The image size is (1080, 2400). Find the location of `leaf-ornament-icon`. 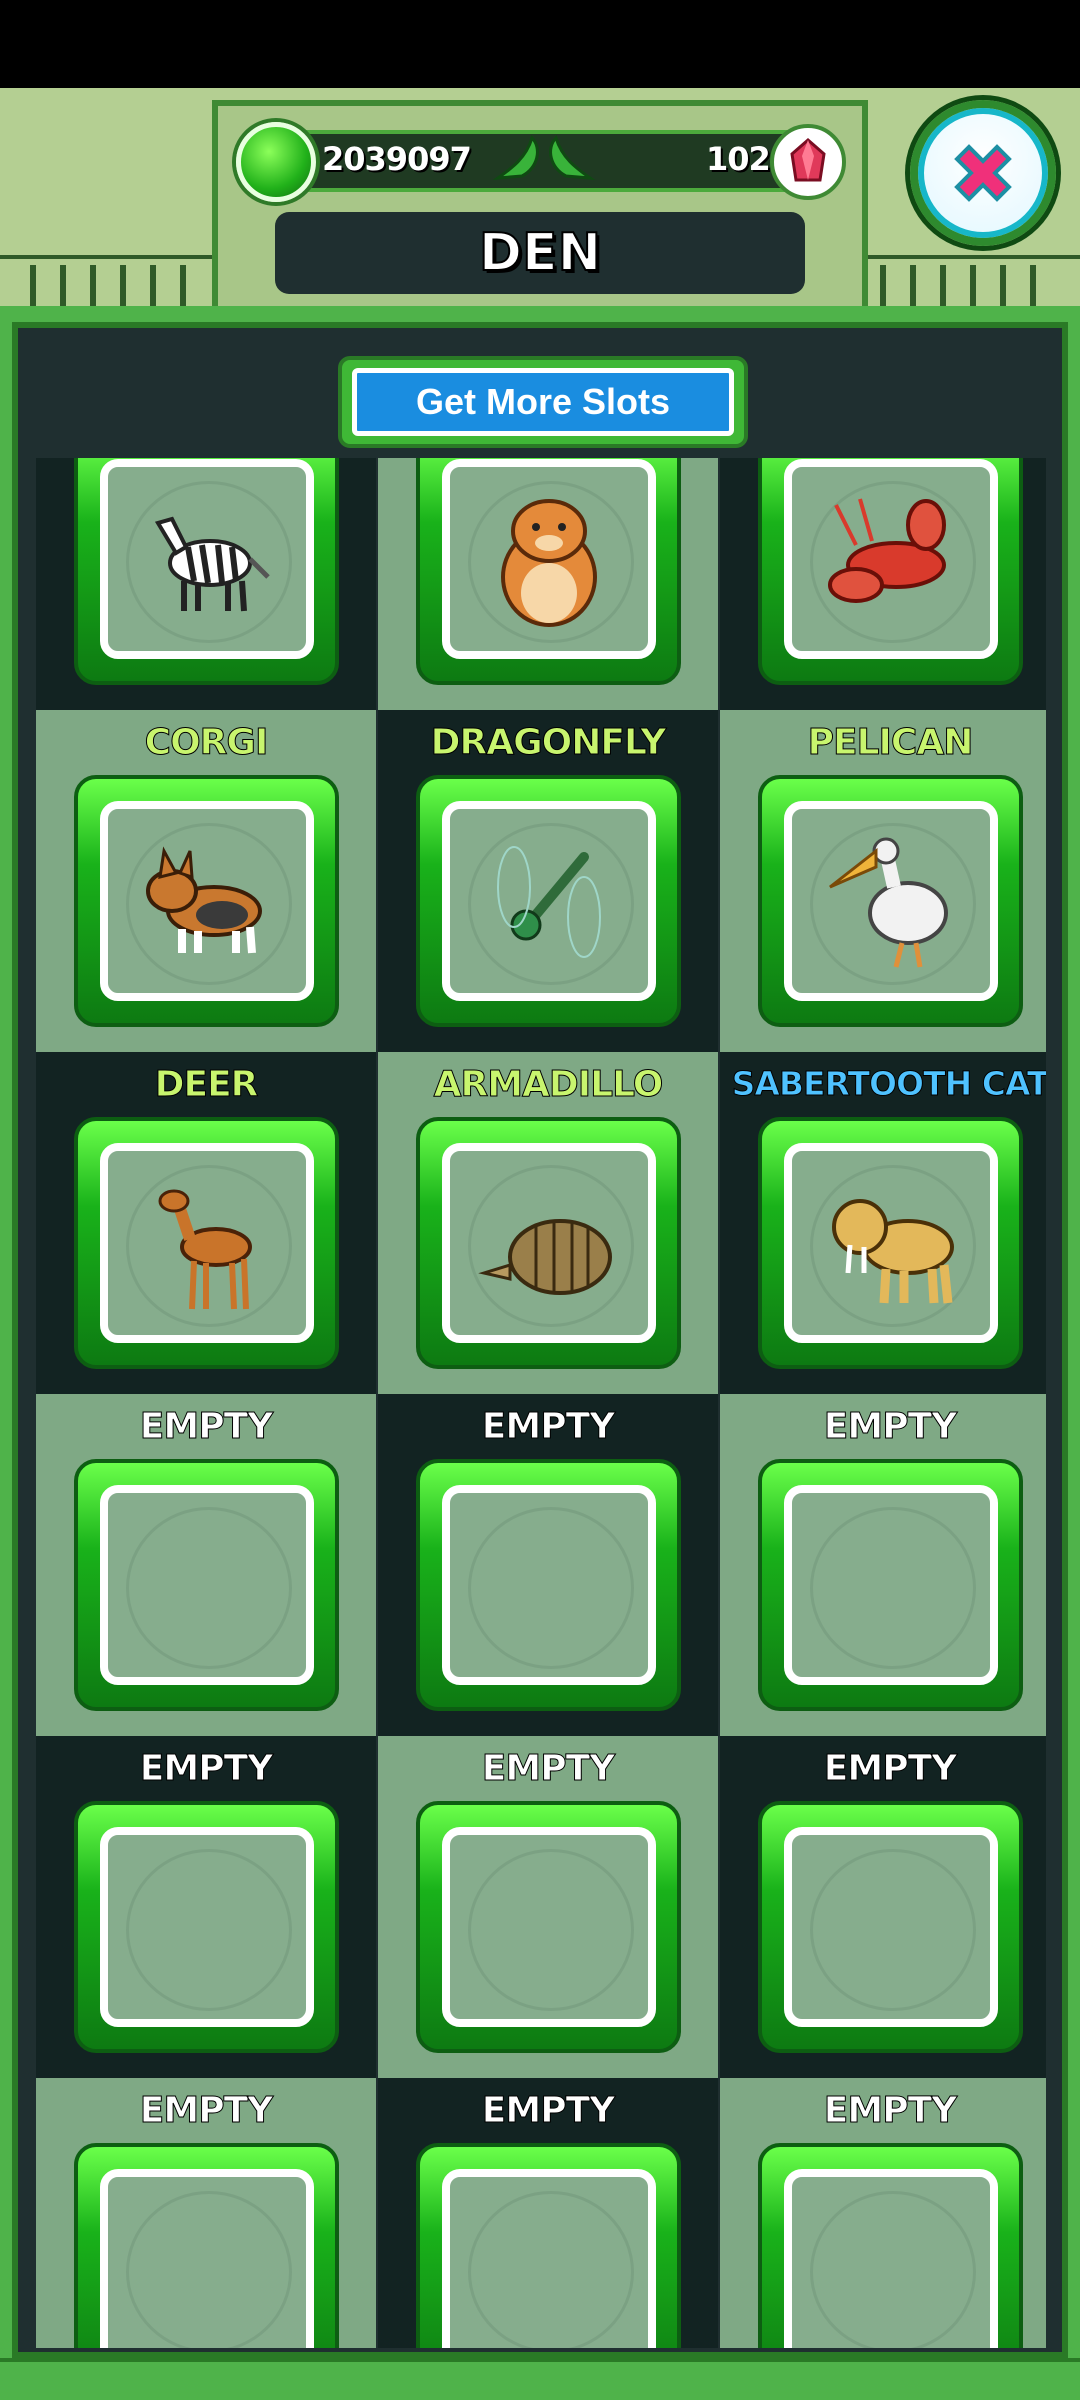

leaf-ornament-icon is located at coordinates (572, 157).